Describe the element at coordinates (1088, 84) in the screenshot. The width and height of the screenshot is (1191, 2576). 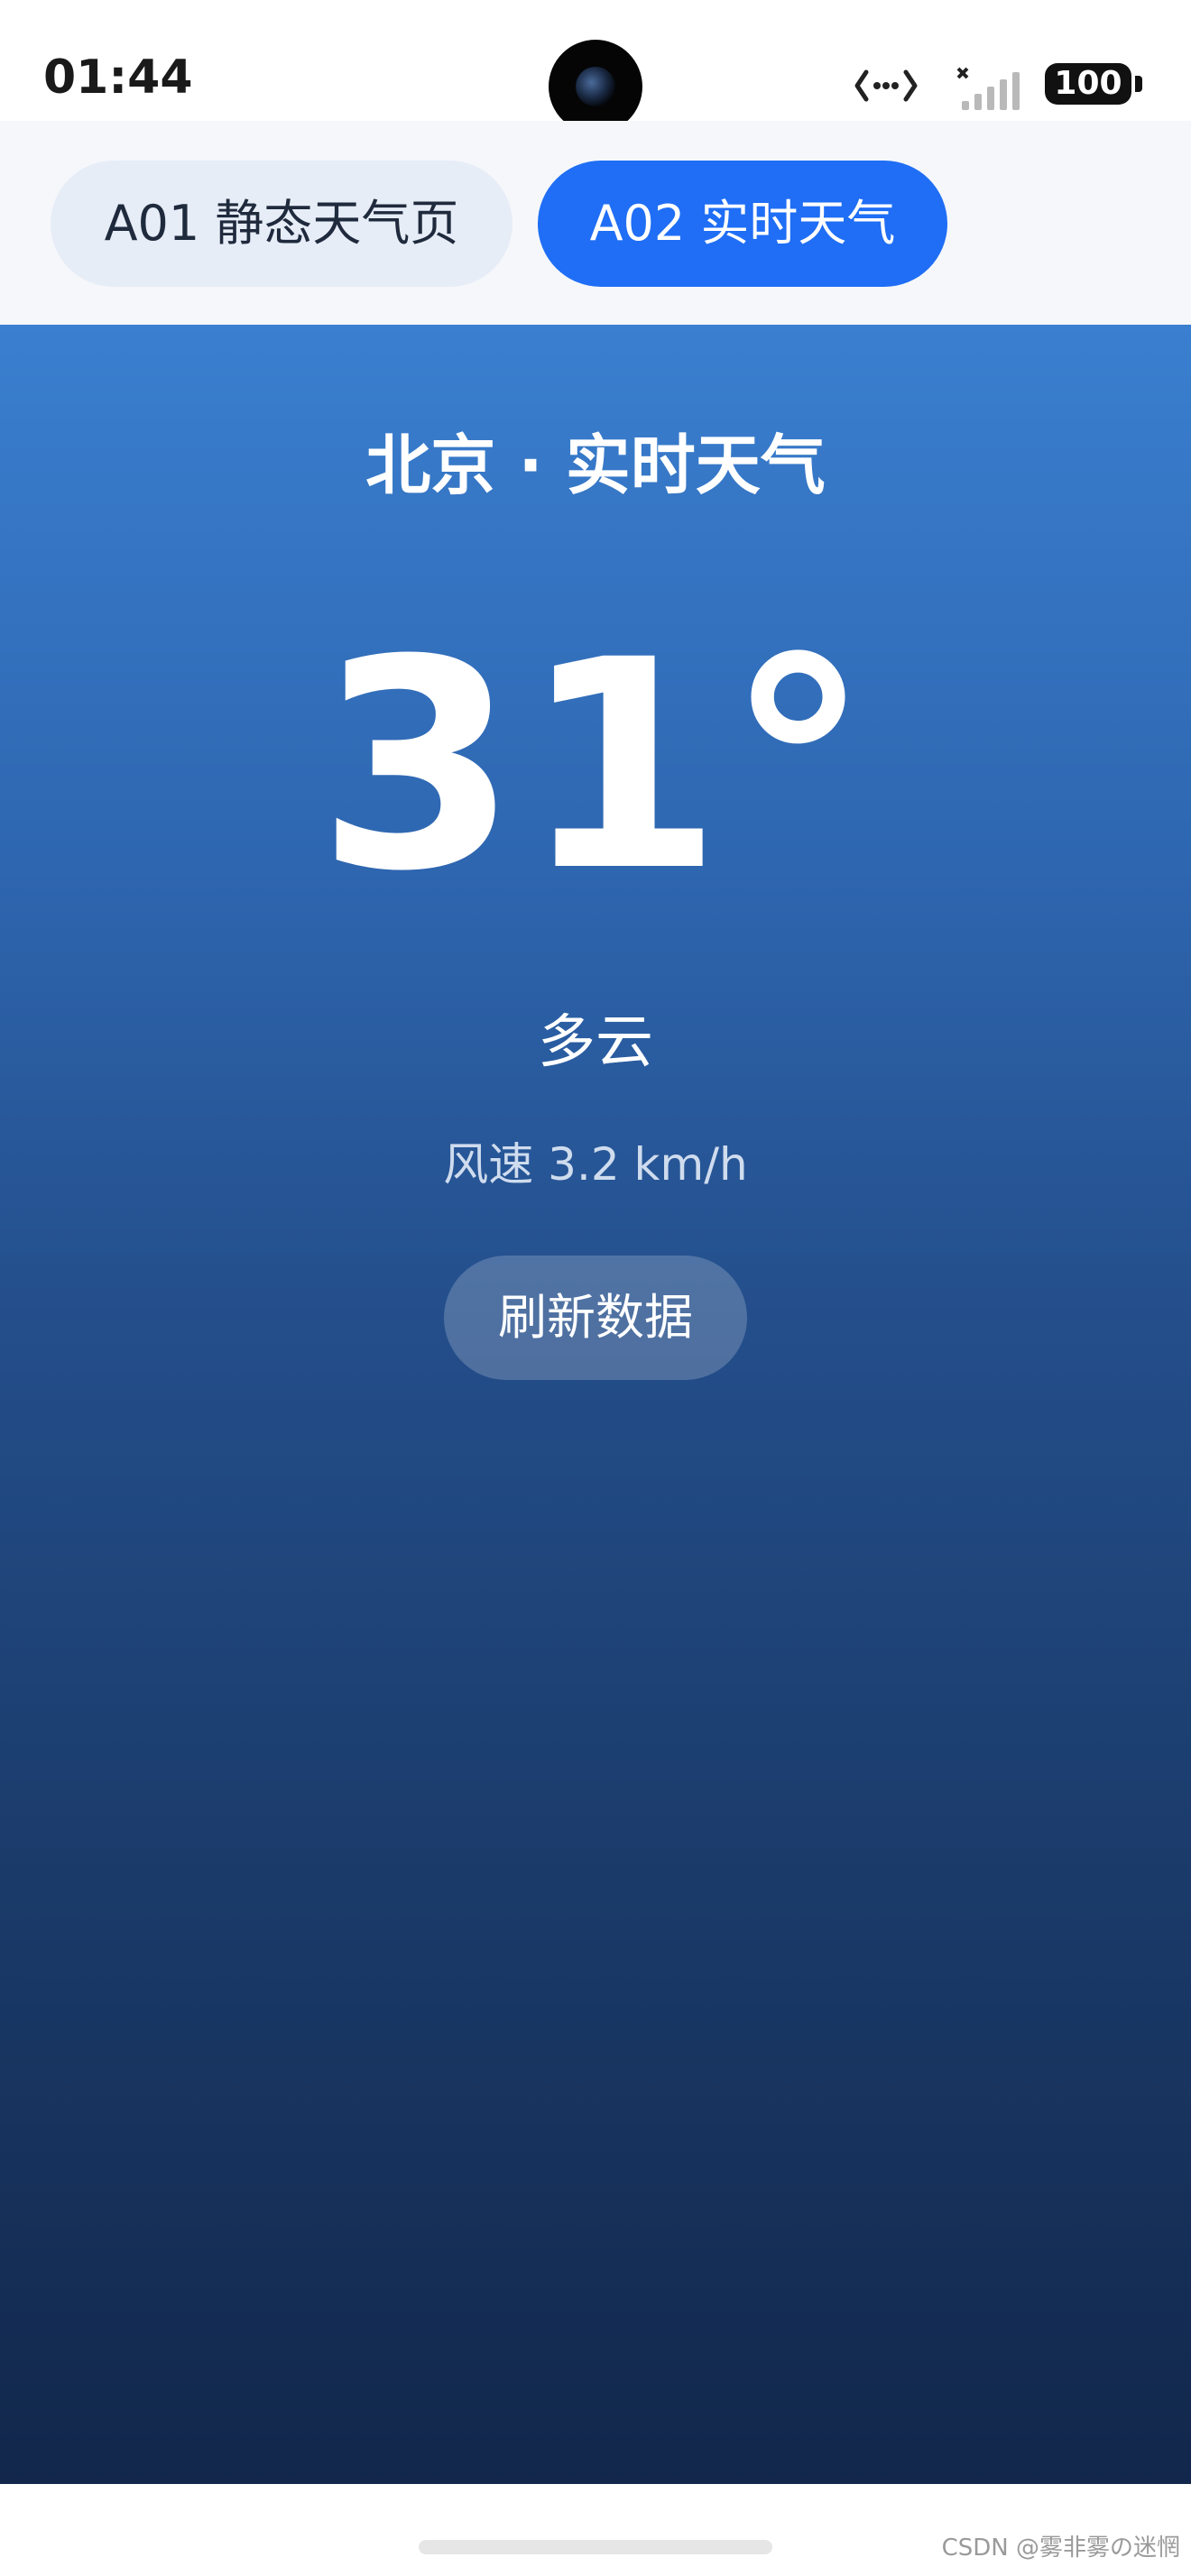
I see `battery-level: 100` at that location.